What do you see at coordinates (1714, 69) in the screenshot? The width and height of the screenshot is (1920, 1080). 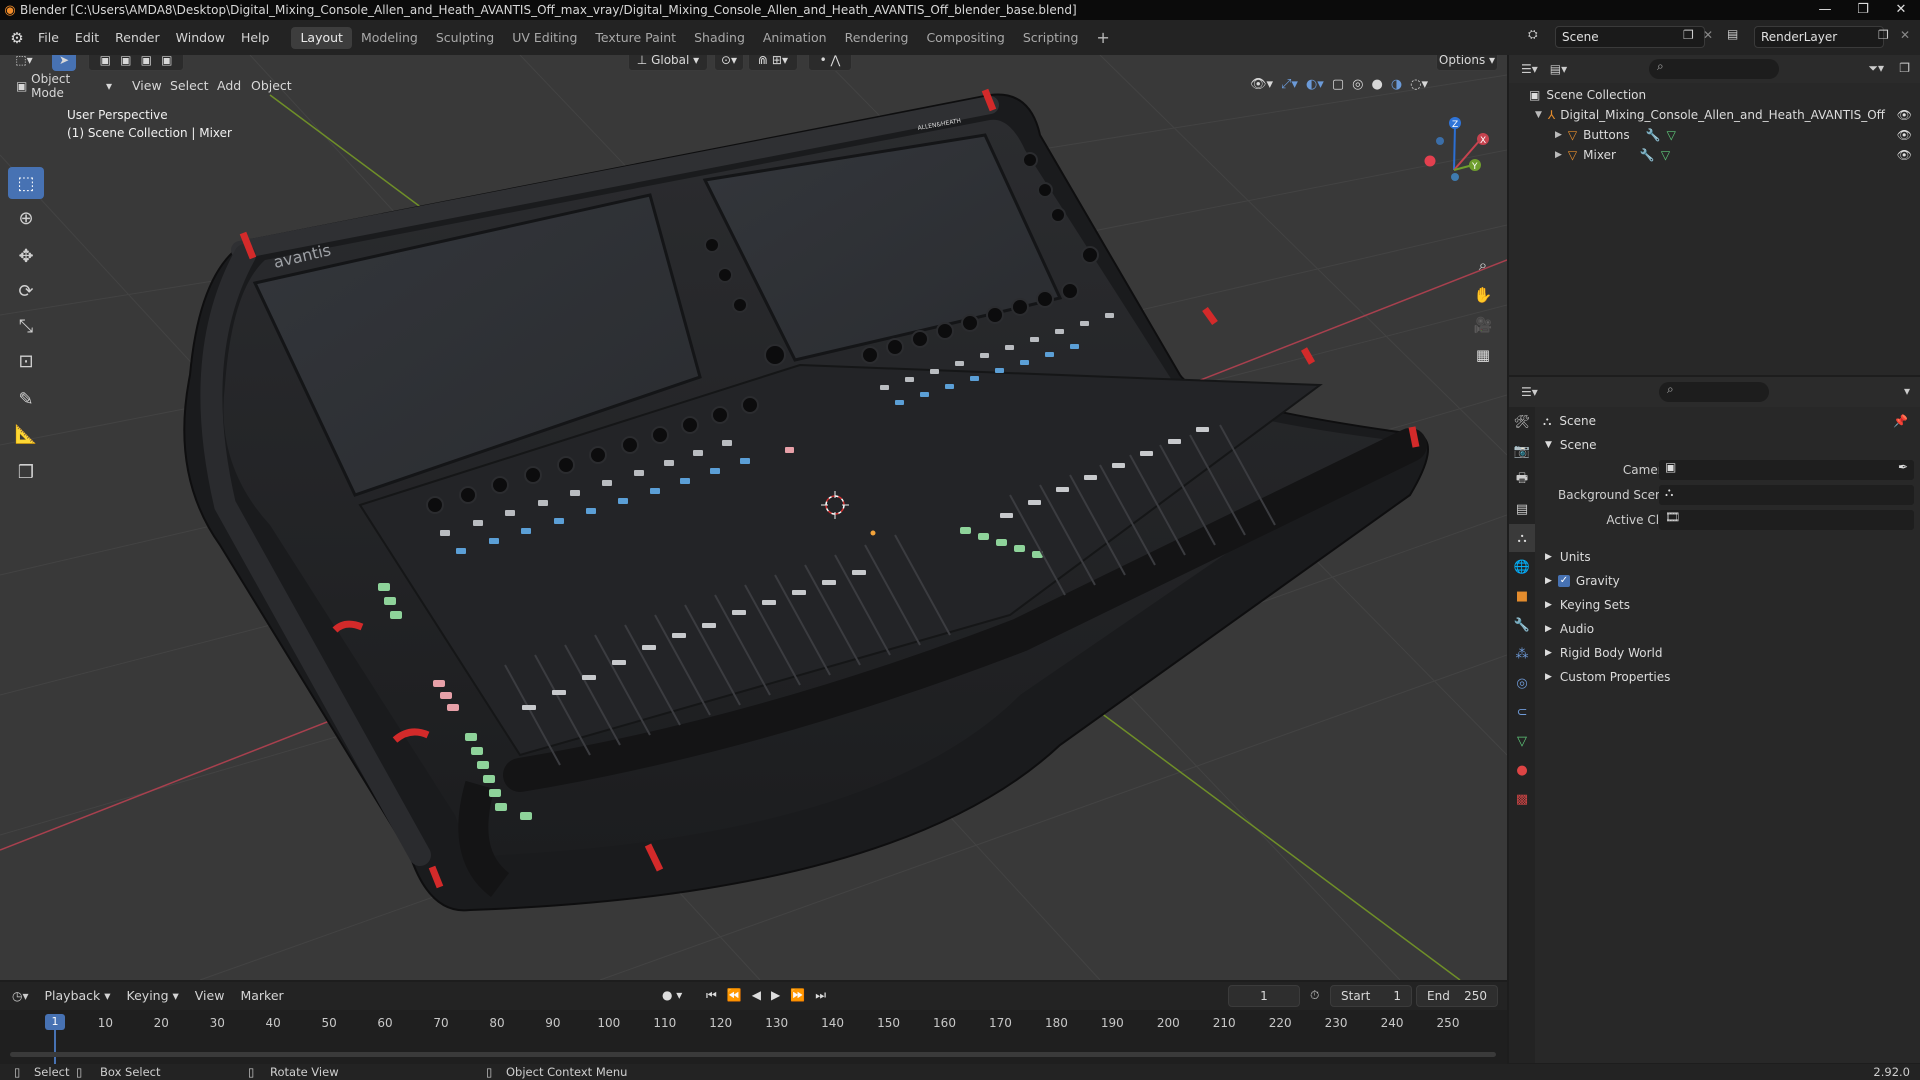 I see `outliner-search-input: ⌕` at bounding box center [1714, 69].